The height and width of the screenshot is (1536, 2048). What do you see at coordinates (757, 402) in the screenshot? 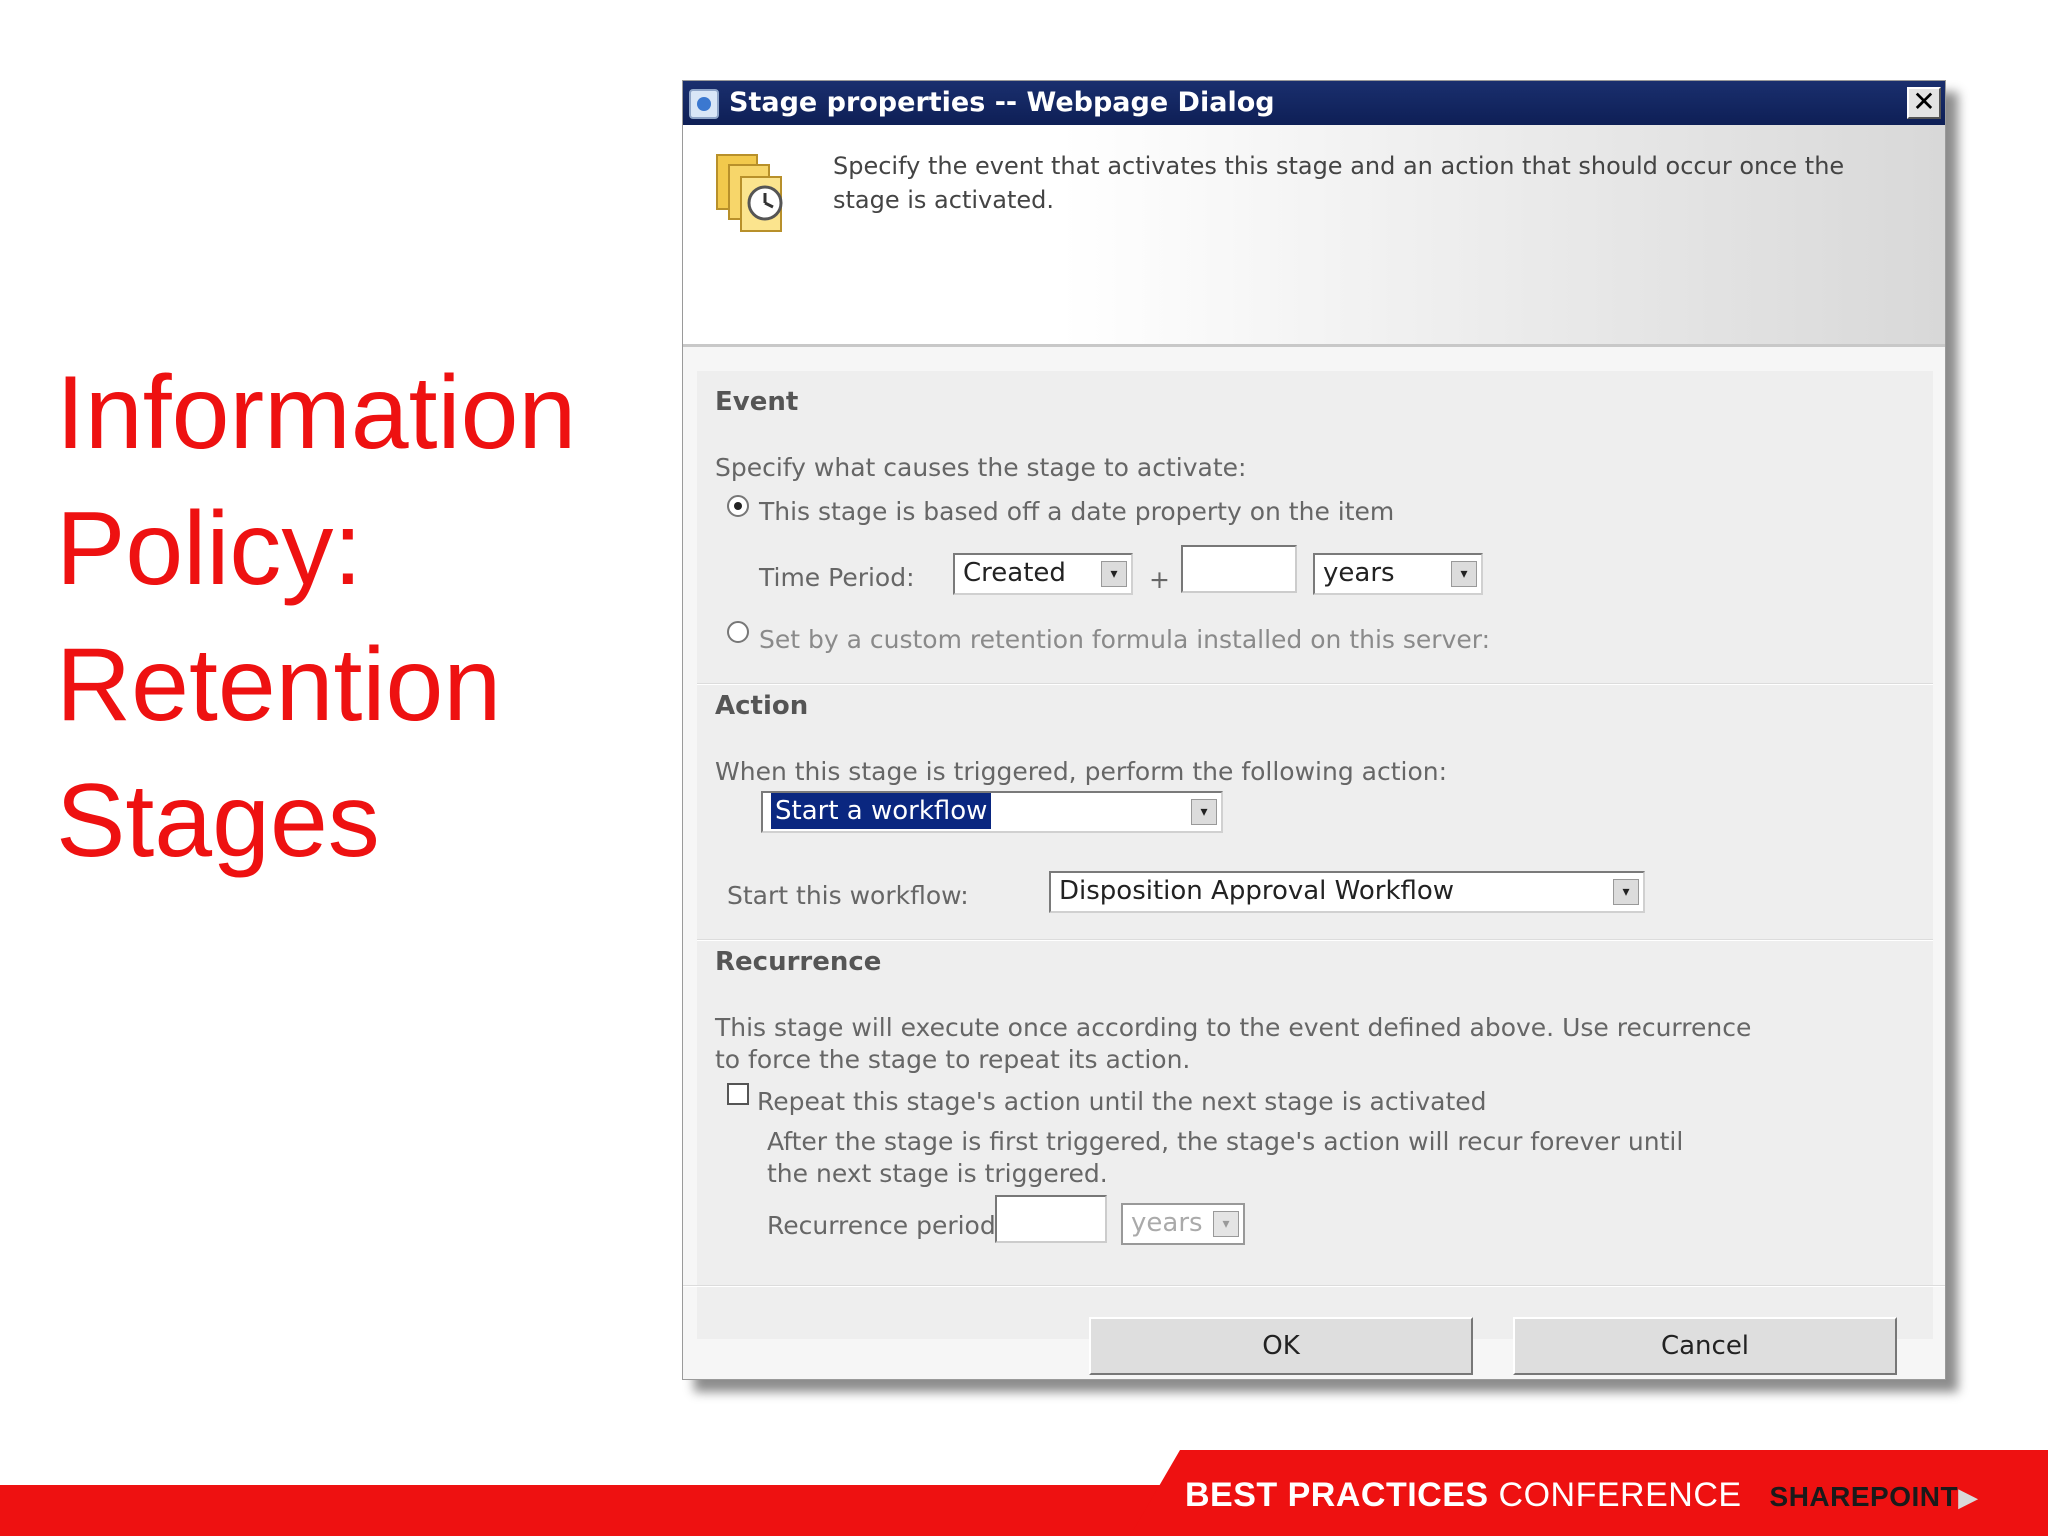
I see `event-heading: Event` at bounding box center [757, 402].